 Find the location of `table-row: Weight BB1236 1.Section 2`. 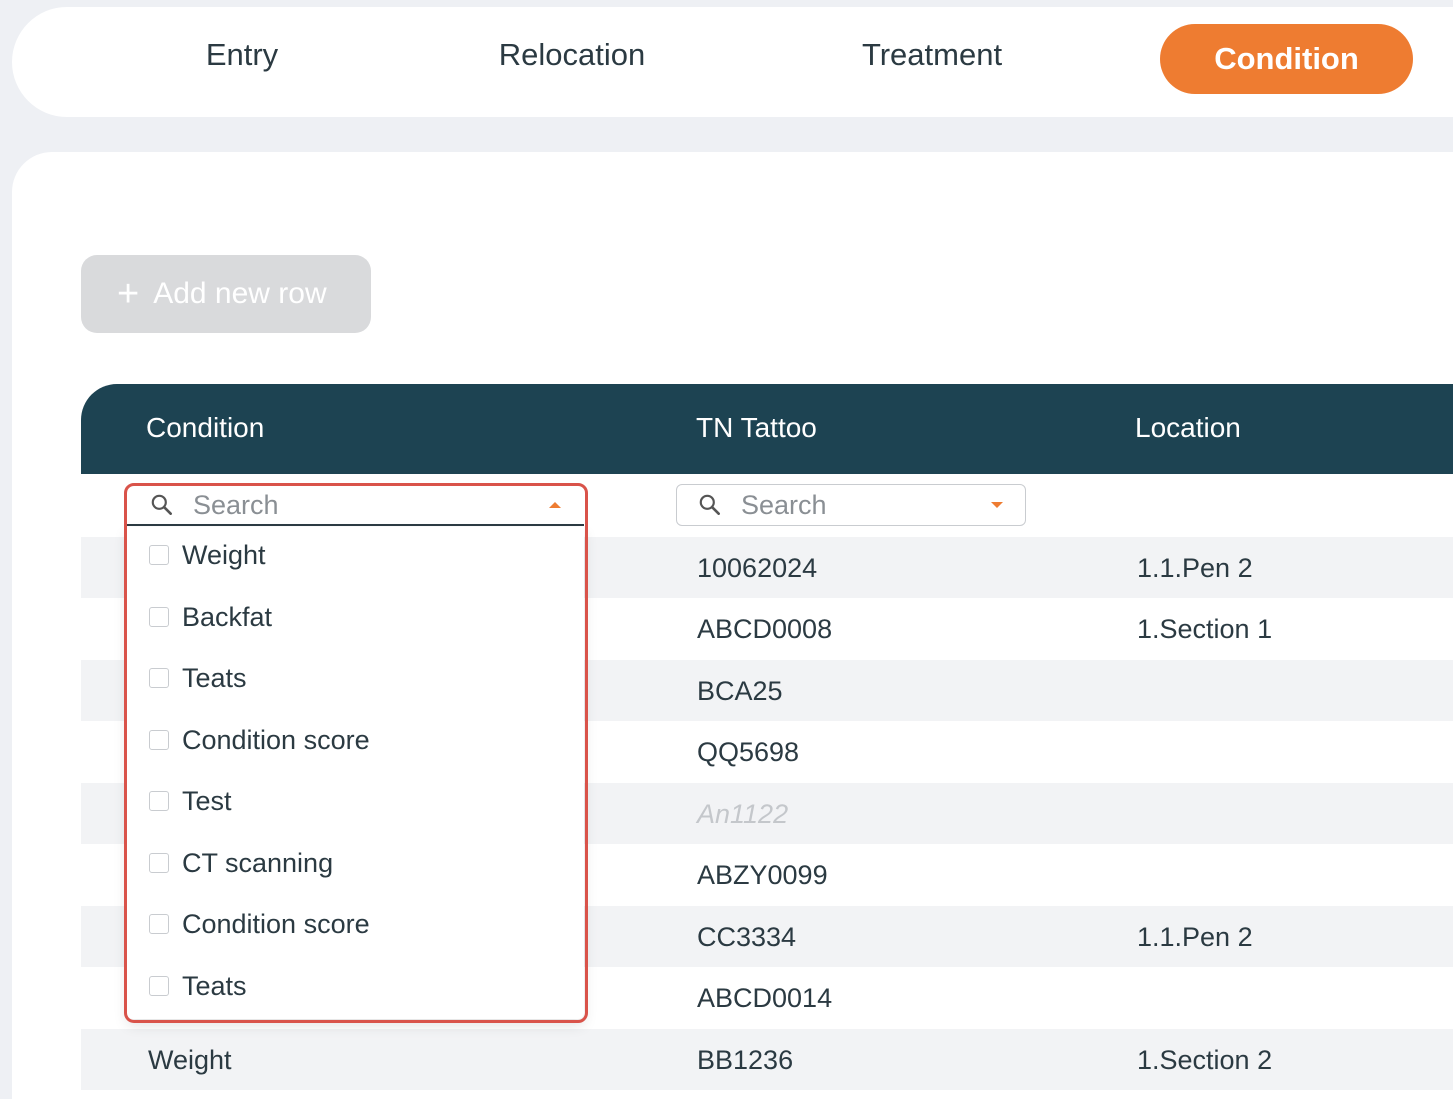

table-row: Weight BB1236 1.Section 2 is located at coordinates (767, 1059).